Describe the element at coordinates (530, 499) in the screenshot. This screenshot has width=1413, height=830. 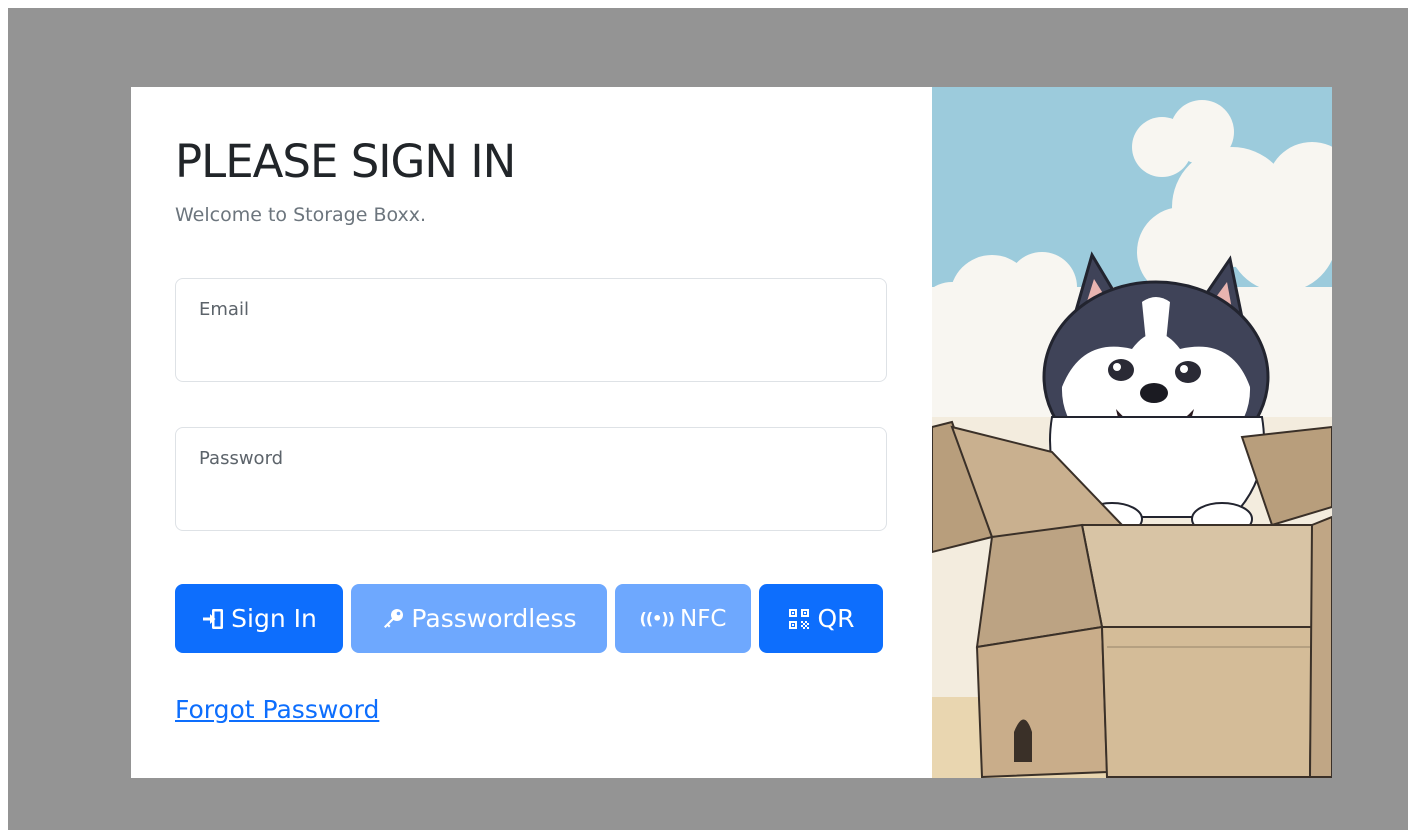
I see `password-input` at that location.